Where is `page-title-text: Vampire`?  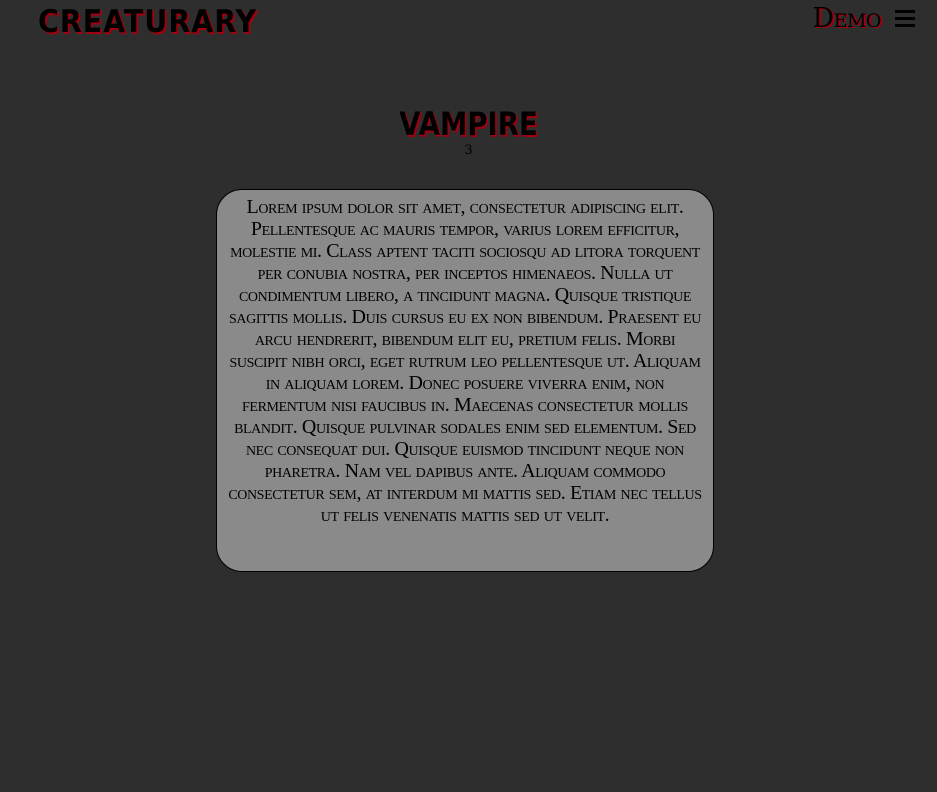 page-title-text: Vampire is located at coordinates (468, 124).